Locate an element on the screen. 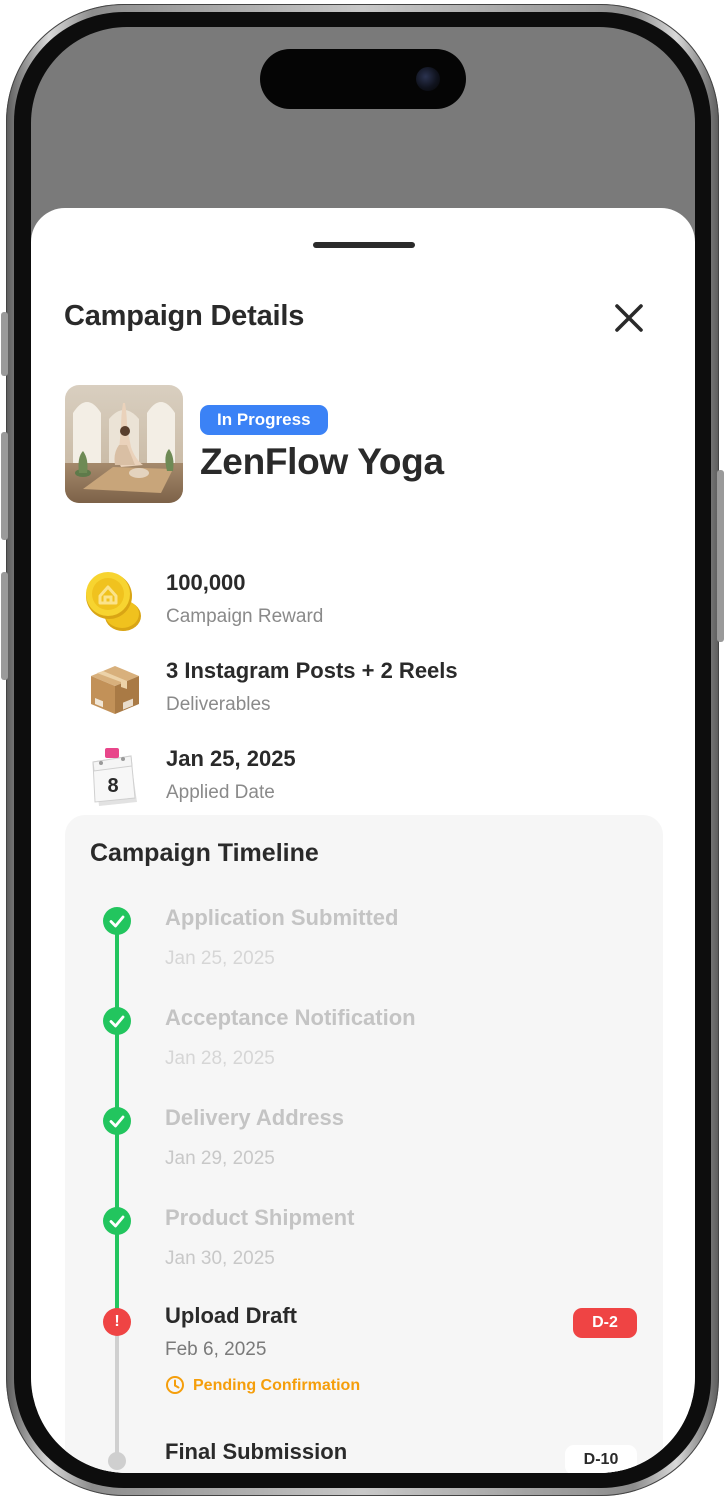 This screenshot has width=725, height=1500. applied-date-label: Applied Date is located at coordinates (220, 792).